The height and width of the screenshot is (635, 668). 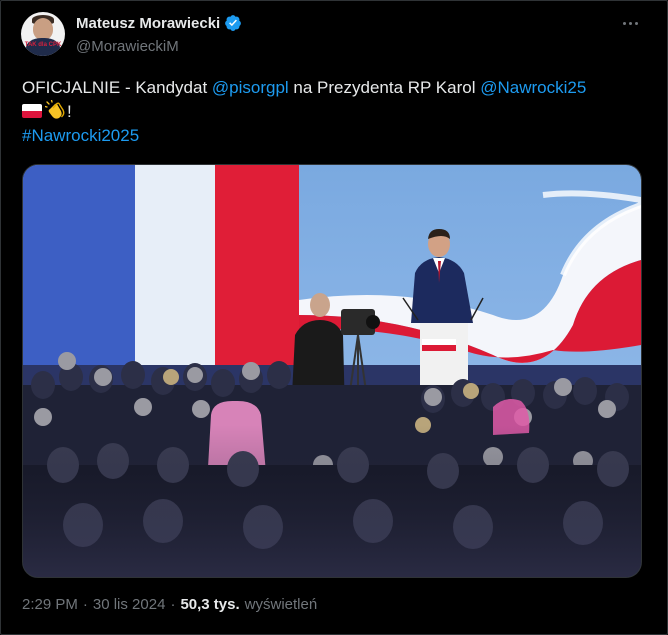 I want to click on views-label: wyświetleń, so click(x=281, y=604).